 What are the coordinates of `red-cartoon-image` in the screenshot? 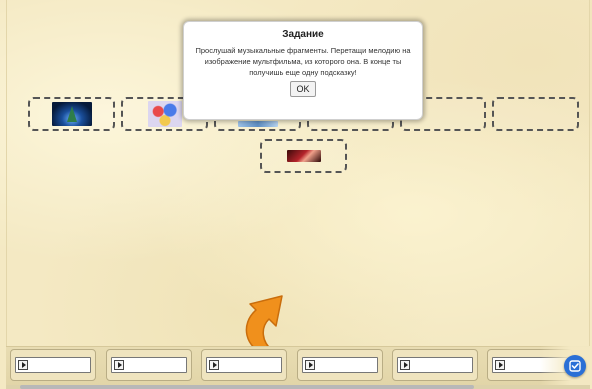 It's located at (303, 156).